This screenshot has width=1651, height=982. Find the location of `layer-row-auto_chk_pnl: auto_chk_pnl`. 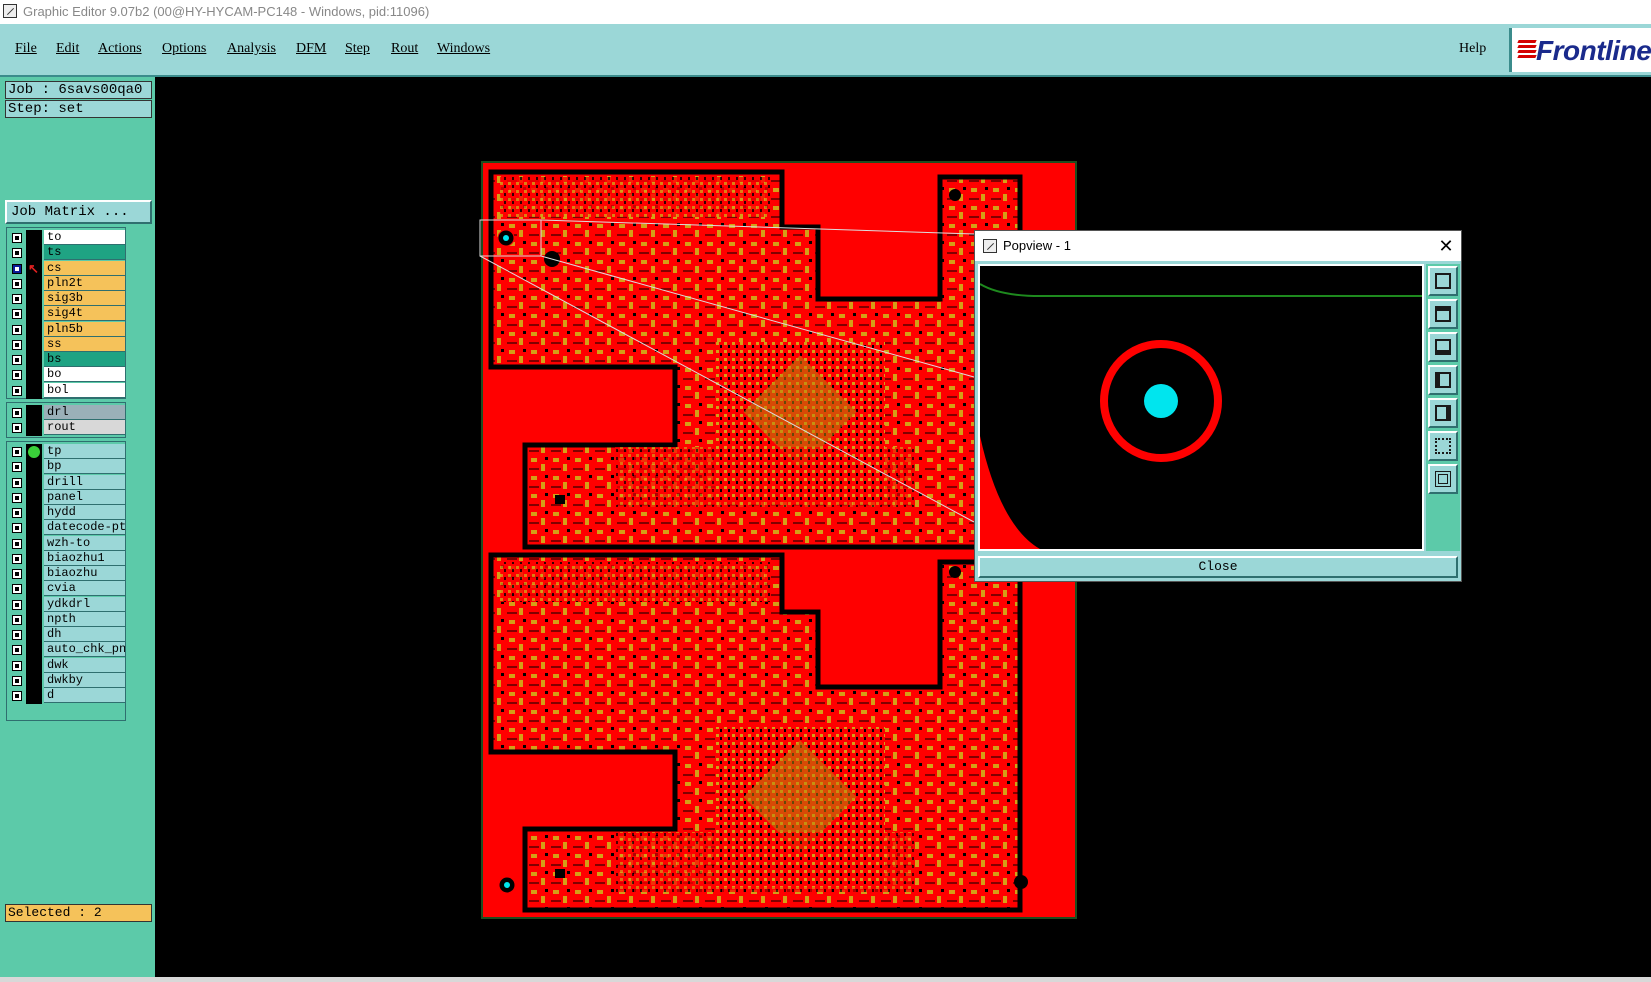

layer-row-auto_chk_pnl: auto_chk_pnl is located at coordinates (67, 650).